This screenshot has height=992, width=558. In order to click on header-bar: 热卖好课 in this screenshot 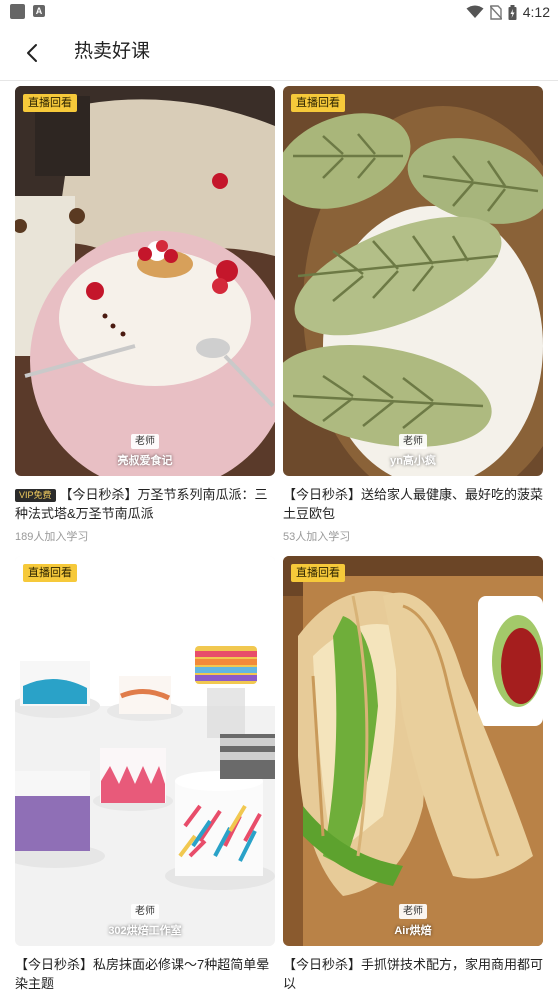, I will do `click(279, 52)`.